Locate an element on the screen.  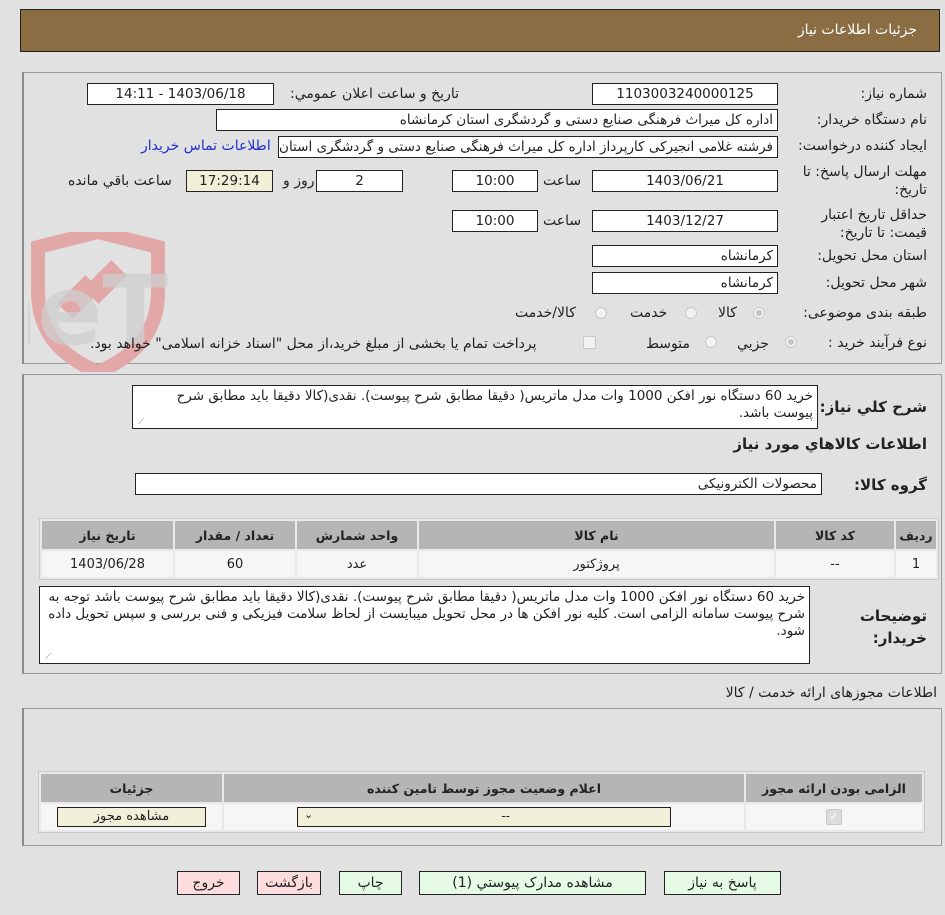
cell-row: 1 is located at coordinates (916, 564).